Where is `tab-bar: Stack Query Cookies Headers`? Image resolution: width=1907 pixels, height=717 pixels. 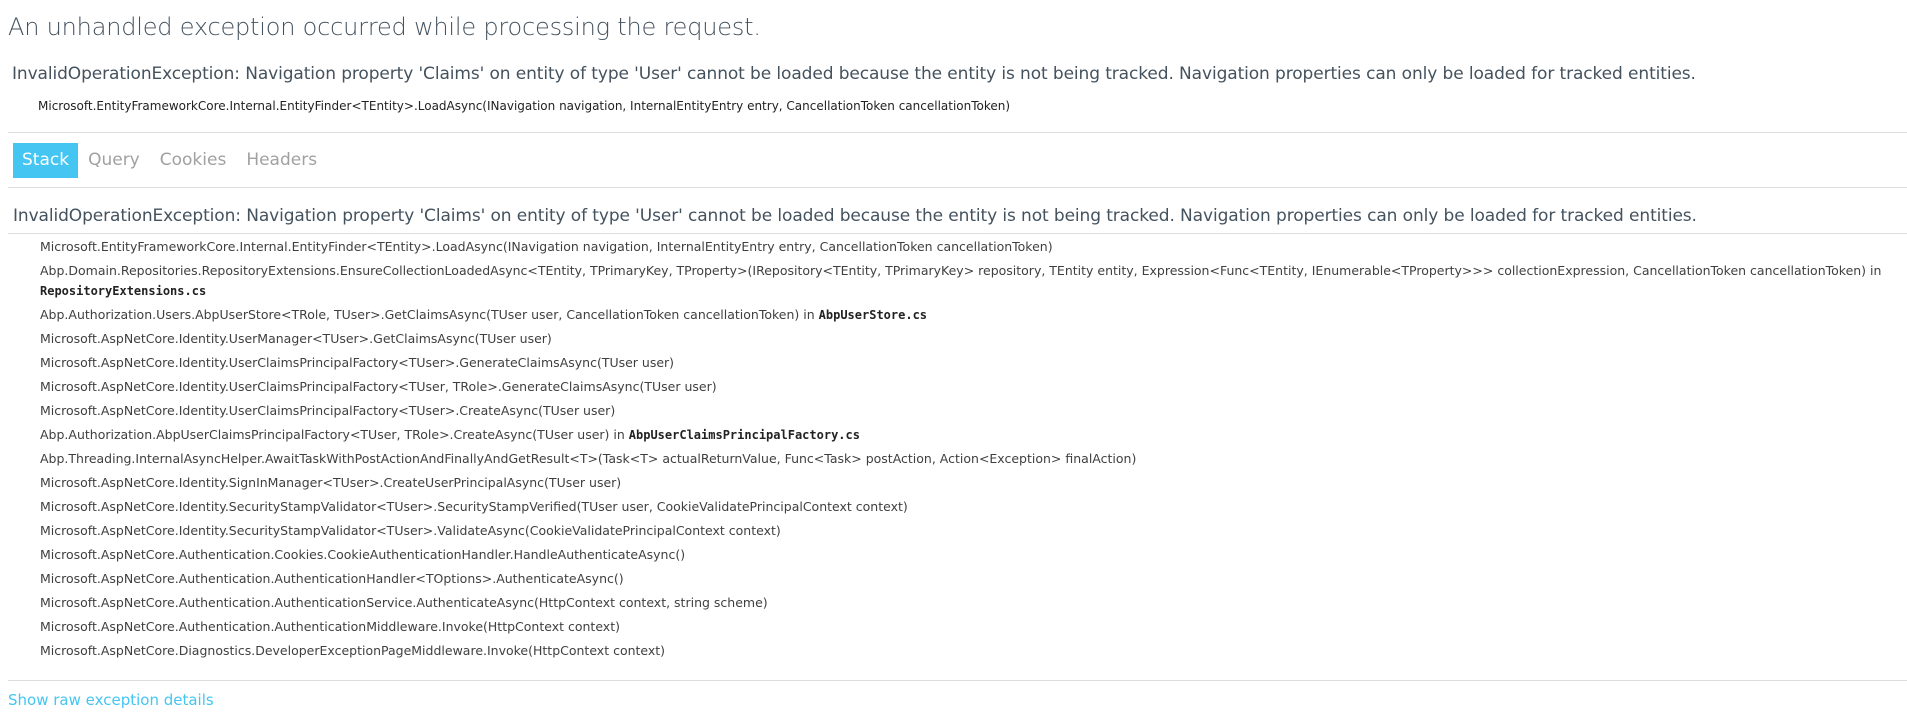
tab-bar: Stack Query Cookies Headers is located at coordinates (170, 160).